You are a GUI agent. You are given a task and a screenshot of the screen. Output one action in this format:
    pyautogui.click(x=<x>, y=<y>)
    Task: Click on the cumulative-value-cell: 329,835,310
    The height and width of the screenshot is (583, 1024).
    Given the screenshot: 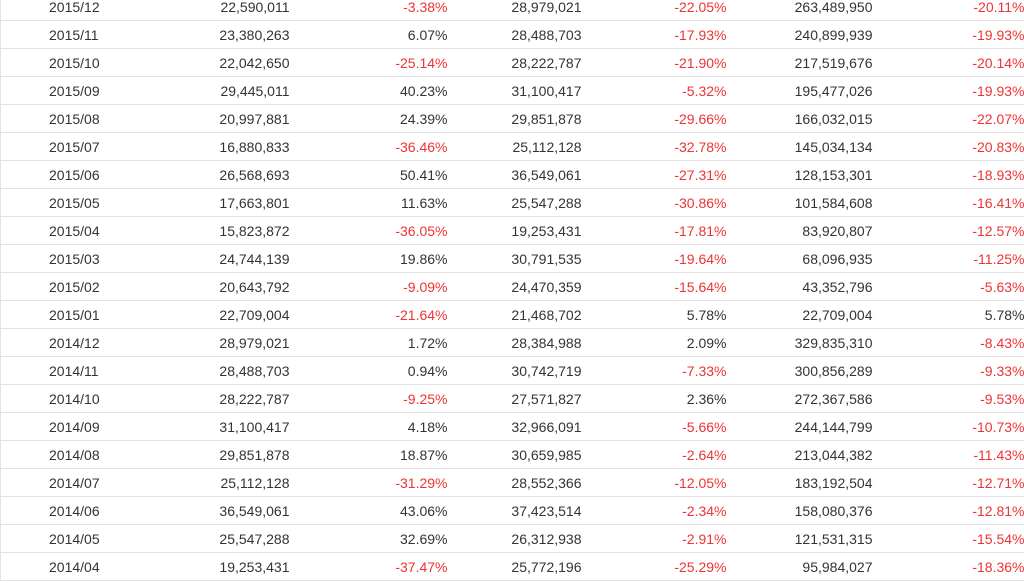 What is the action you would take?
    pyautogui.click(x=799, y=342)
    